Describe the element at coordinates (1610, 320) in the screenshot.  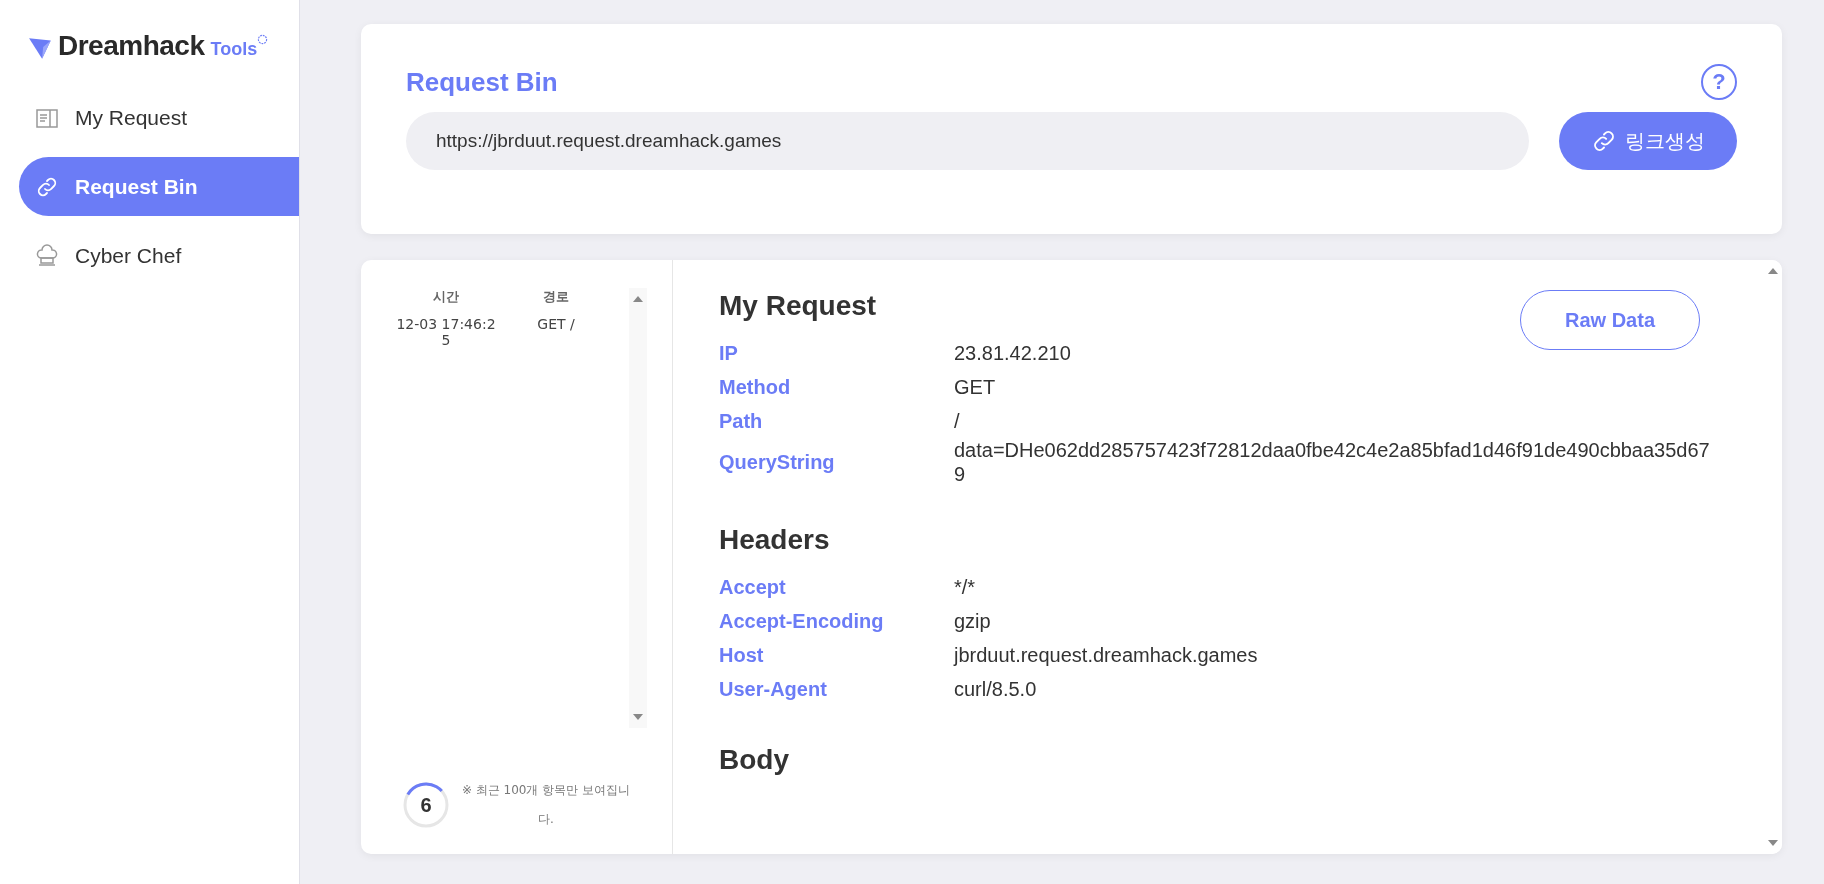
I see `raw-data-button: Raw Data` at that location.